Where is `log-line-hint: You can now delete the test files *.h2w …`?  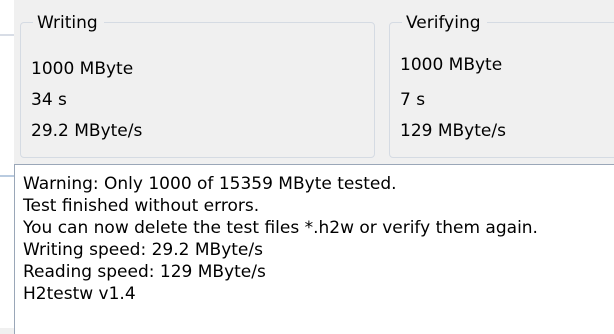
log-line-hint: You can now delete the test files *.h2w … is located at coordinates (280, 228).